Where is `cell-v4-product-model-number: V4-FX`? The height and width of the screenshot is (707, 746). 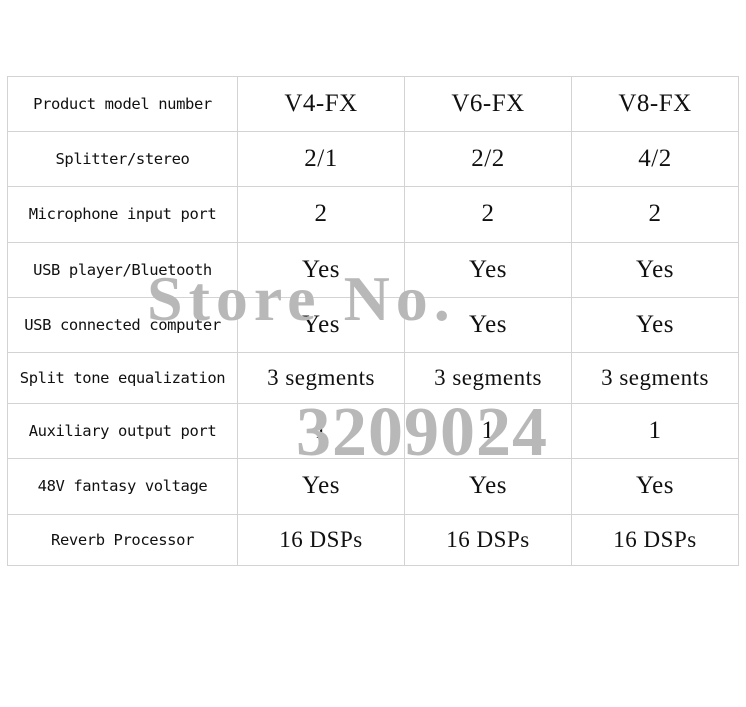 cell-v4-product-model-number: V4-FX is located at coordinates (321, 104).